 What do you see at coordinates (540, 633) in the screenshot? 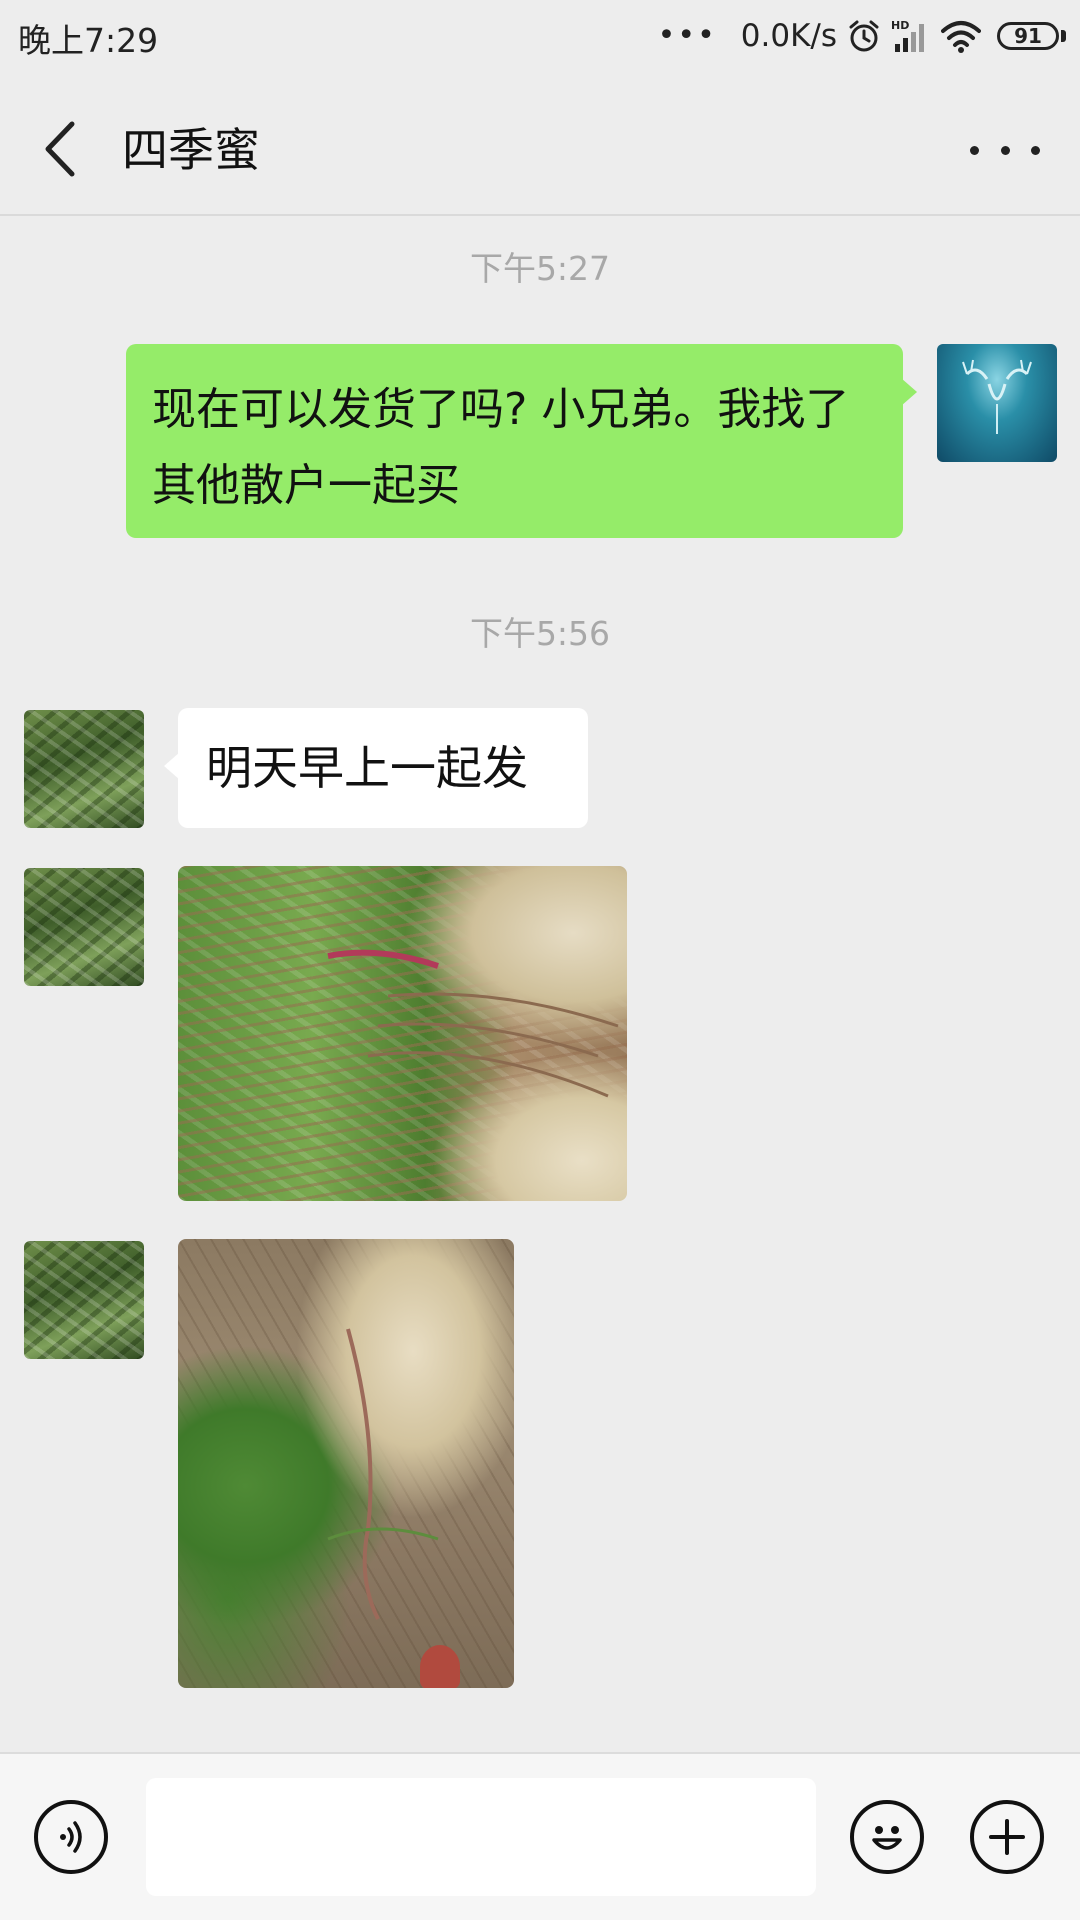
I see `timestamp: 下午5:56` at bounding box center [540, 633].